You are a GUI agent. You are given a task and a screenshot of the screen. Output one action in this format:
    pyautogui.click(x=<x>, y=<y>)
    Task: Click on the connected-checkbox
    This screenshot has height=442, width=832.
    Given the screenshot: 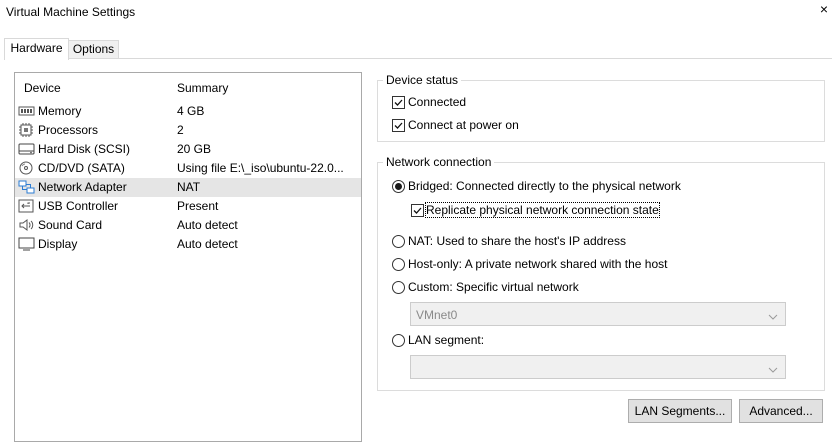 What is the action you would take?
    pyautogui.click(x=398, y=102)
    